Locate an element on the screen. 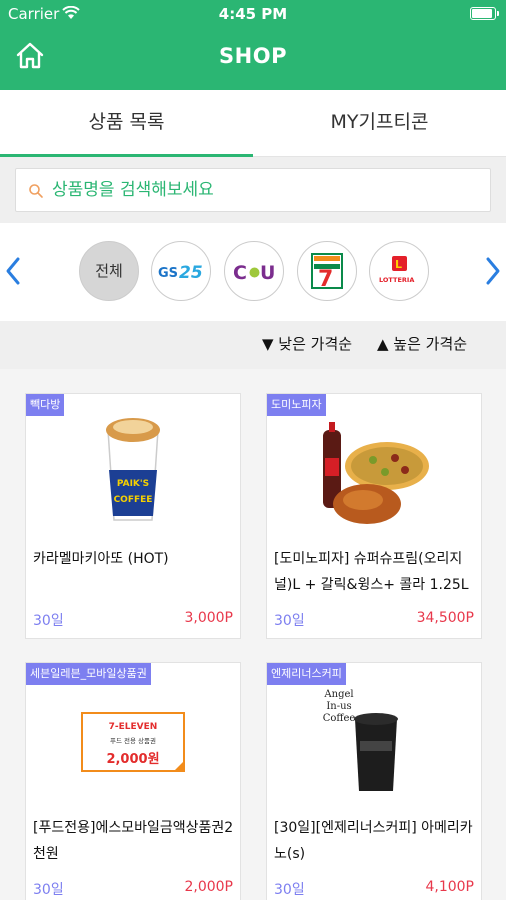 The image size is (506, 900). pizza-set-image is located at coordinates (376, 473).